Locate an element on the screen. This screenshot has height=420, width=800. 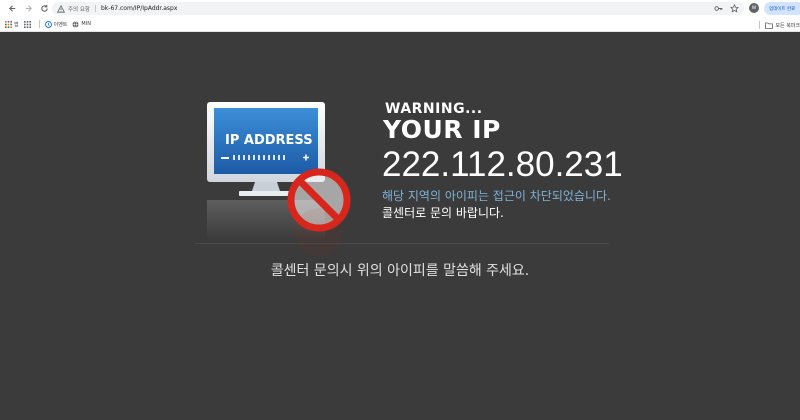
callcenter-notice: 콜센터 문의시 위의 아이피를 말씀해 주세요. is located at coordinates (400, 271).